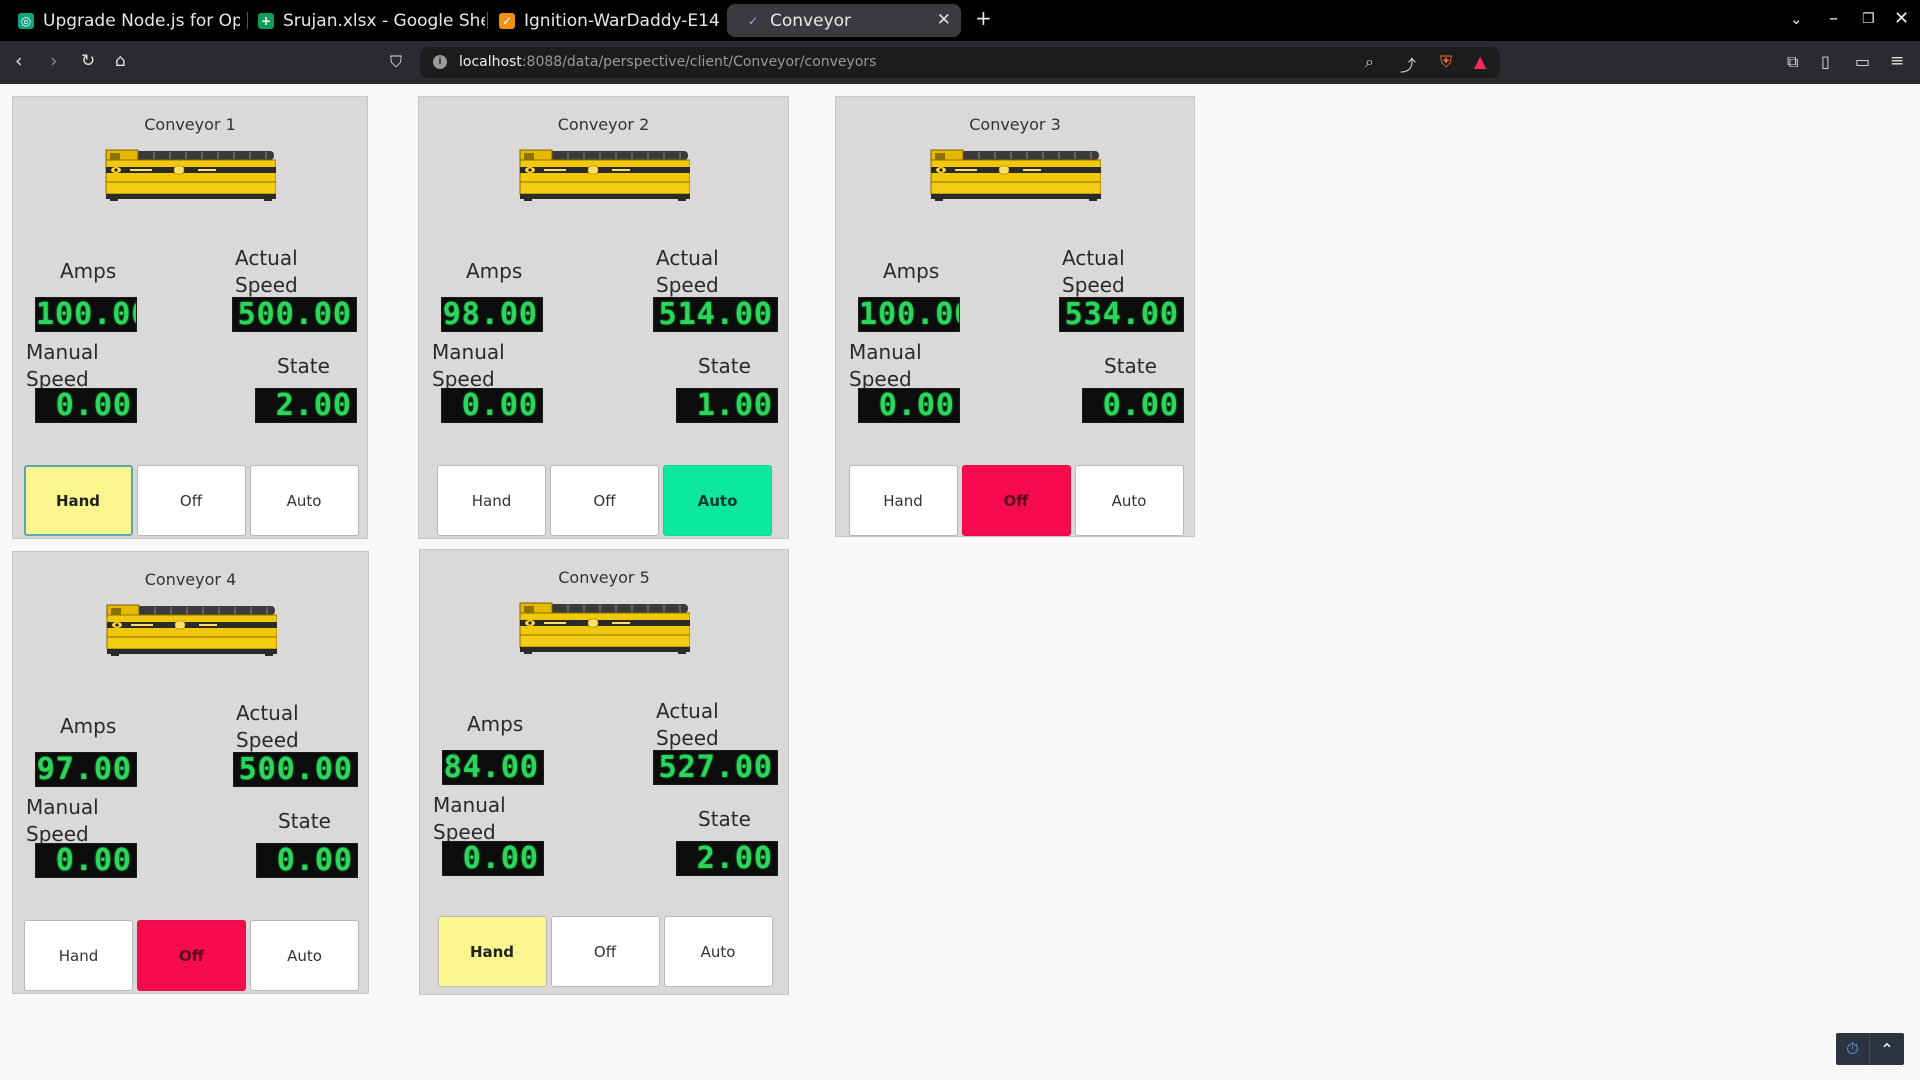 The height and width of the screenshot is (1080, 1920). What do you see at coordinates (306, 405) in the screenshot?
I see `state-display: 2.00` at bounding box center [306, 405].